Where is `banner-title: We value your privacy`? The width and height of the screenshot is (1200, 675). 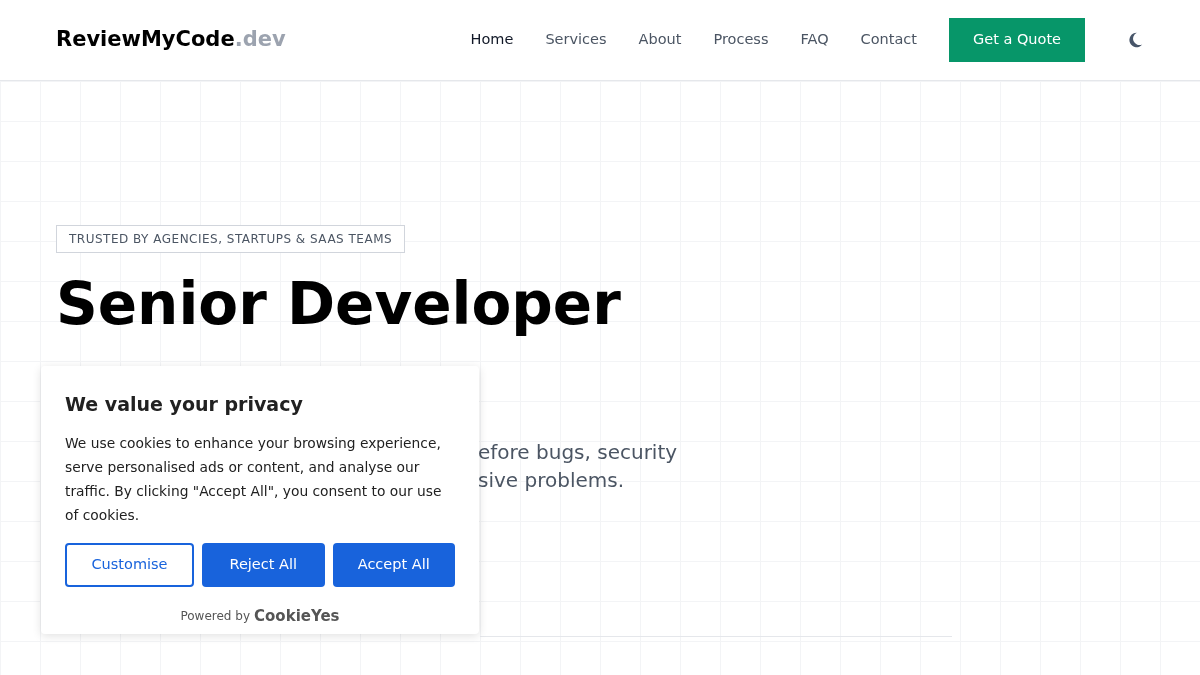 banner-title: We value your privacy is located at coordinates (184, 404).